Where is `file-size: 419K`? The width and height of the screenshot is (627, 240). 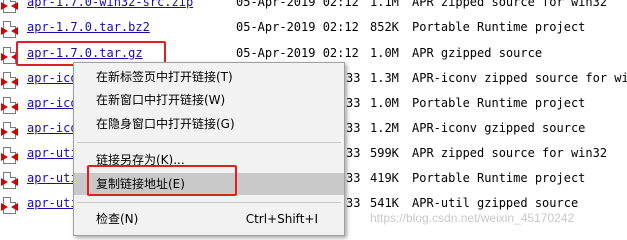 file-size: 419K is located at coordinates (384, 178).